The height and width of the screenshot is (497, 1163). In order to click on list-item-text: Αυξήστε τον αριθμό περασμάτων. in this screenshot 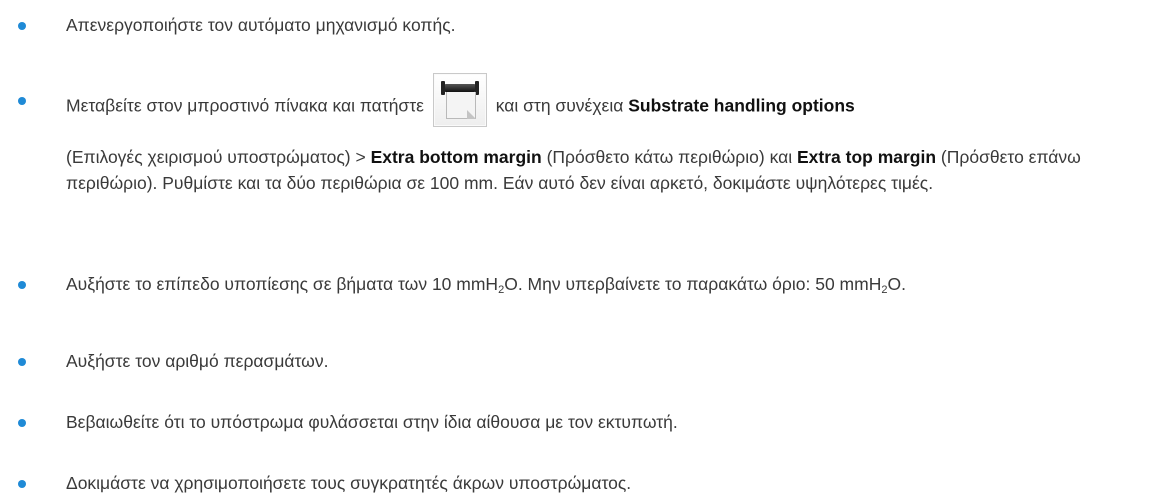, I will do `click(197, 361)`.